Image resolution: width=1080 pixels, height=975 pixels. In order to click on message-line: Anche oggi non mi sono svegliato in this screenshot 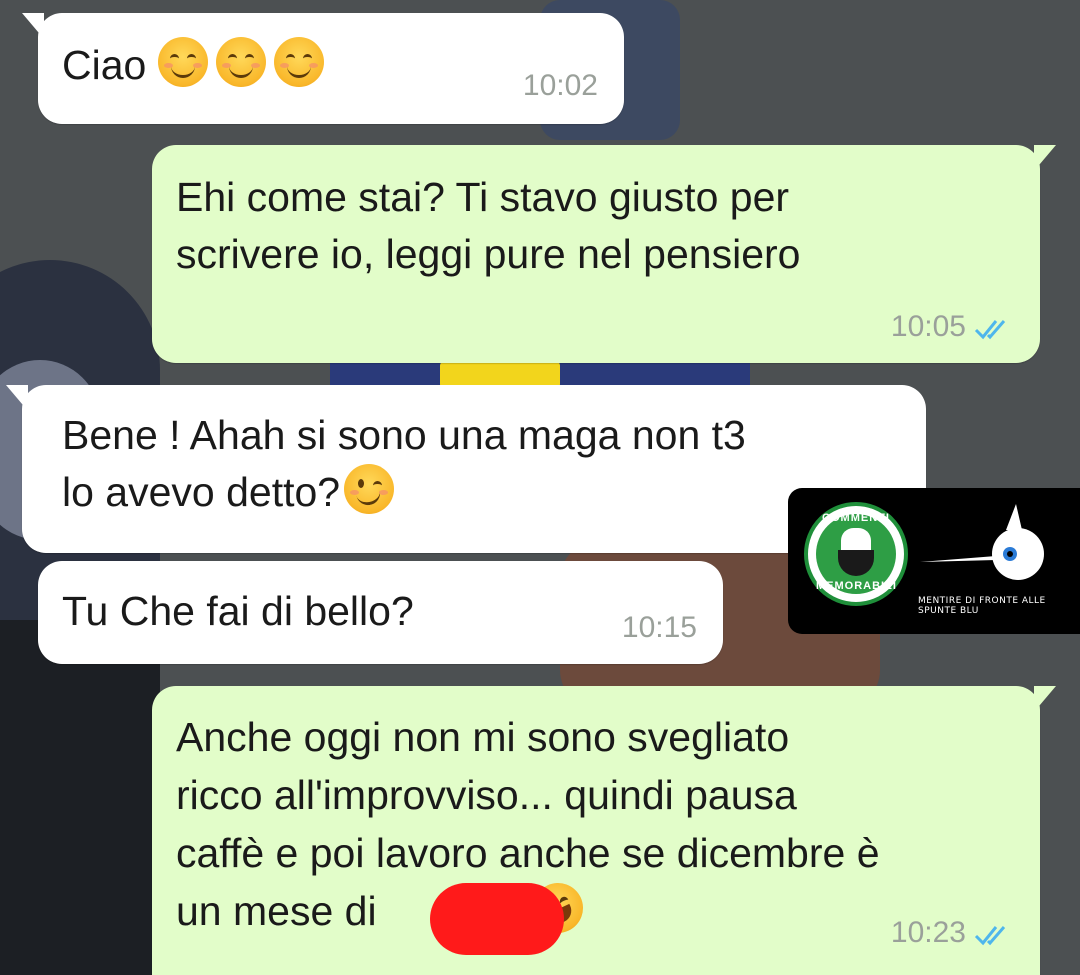, I will do `click(483, 737)`.